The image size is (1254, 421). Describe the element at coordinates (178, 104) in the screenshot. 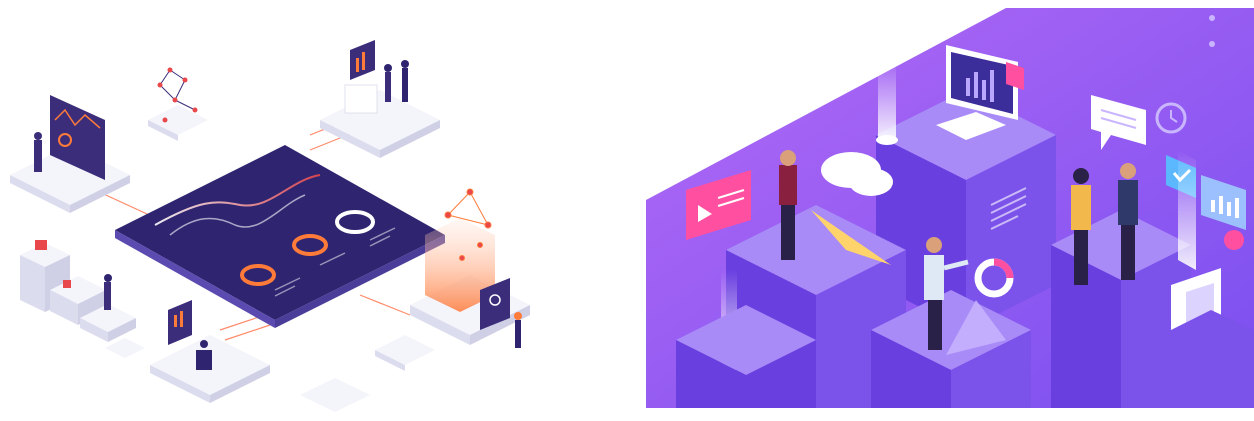

I see `network-node-icon` at that location.